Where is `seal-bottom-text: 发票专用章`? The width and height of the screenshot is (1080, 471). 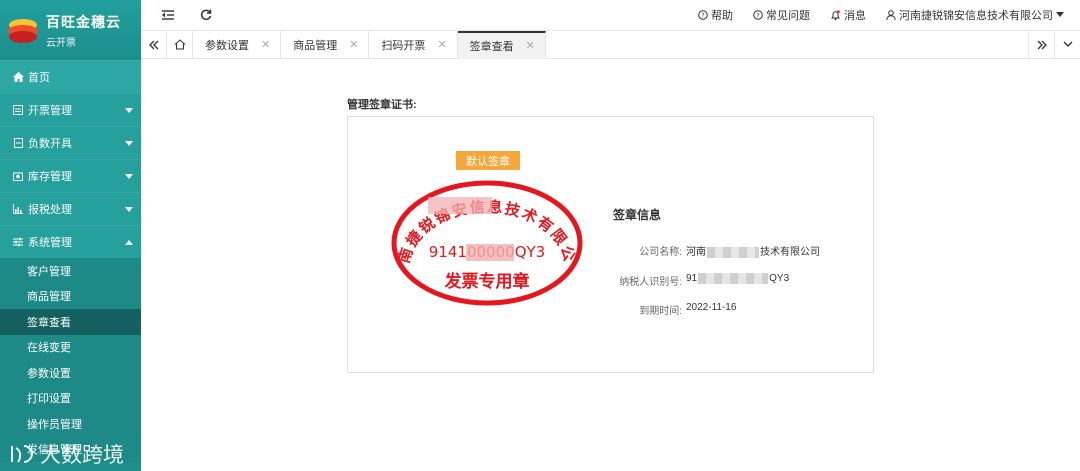 seal-bottom-text: 发票专用章 is located at coordinates (487, 281).